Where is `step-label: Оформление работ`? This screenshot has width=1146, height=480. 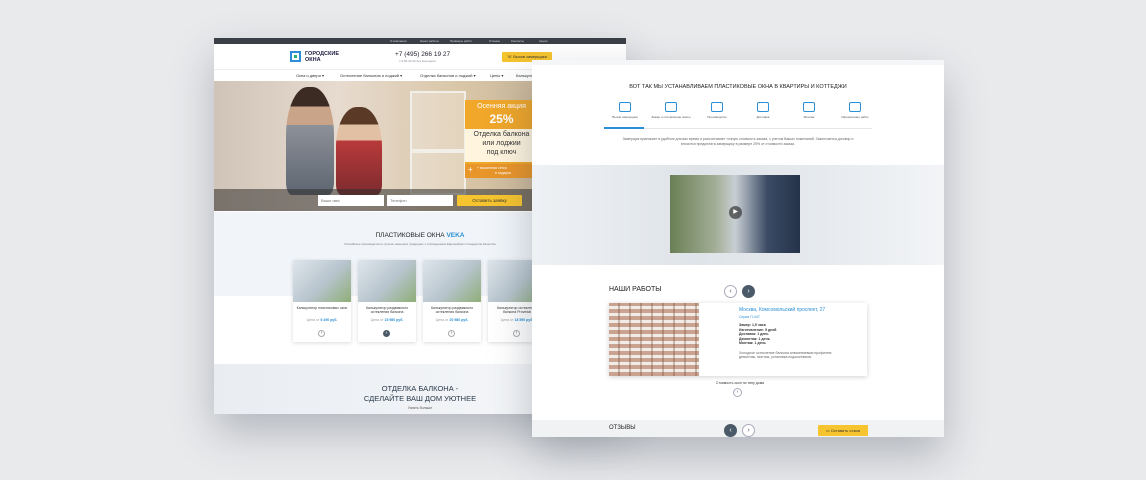 step-label: Оформление работ is located at coordinates (855, 117).